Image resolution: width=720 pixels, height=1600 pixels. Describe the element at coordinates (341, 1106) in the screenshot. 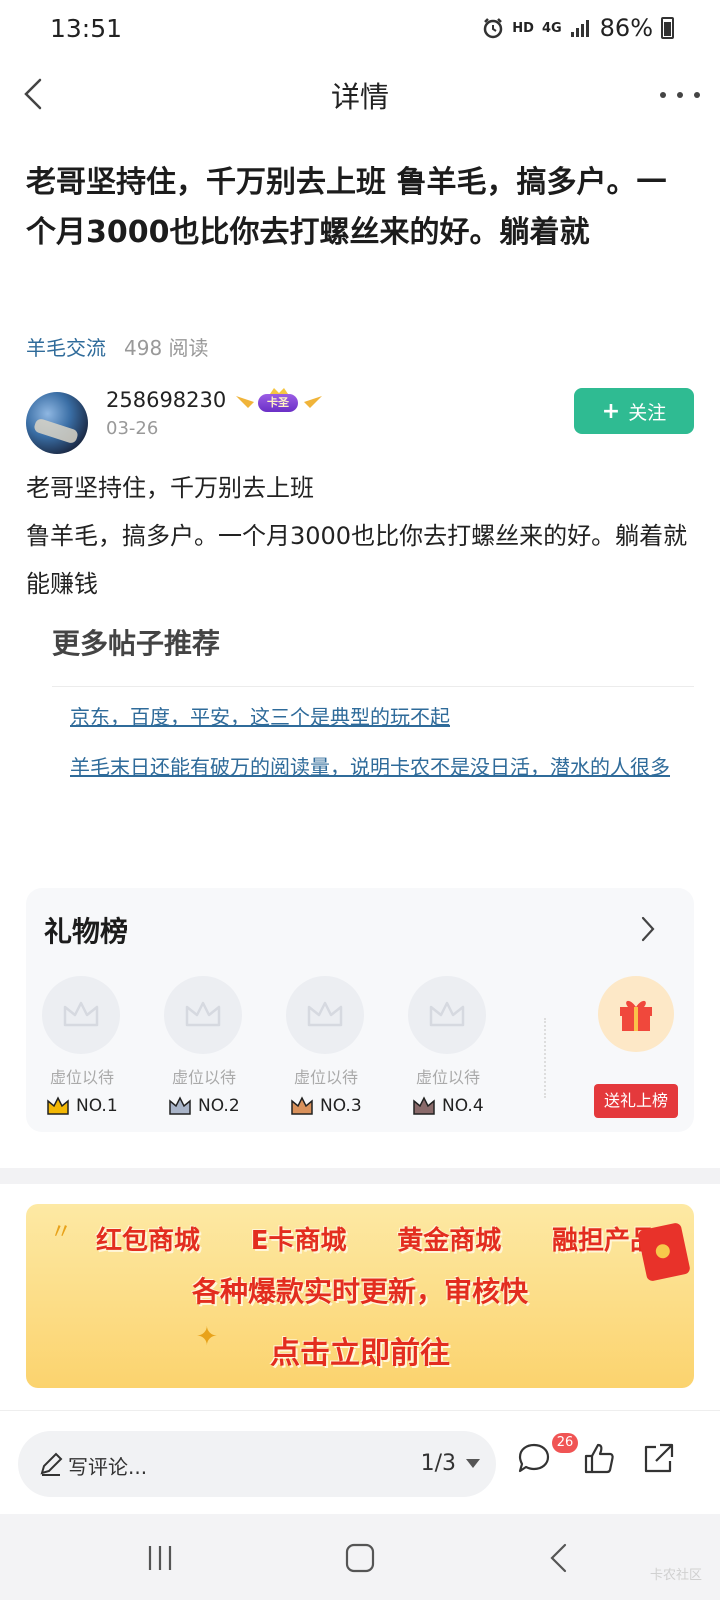

I see `rank-label: NO.3` at that location.